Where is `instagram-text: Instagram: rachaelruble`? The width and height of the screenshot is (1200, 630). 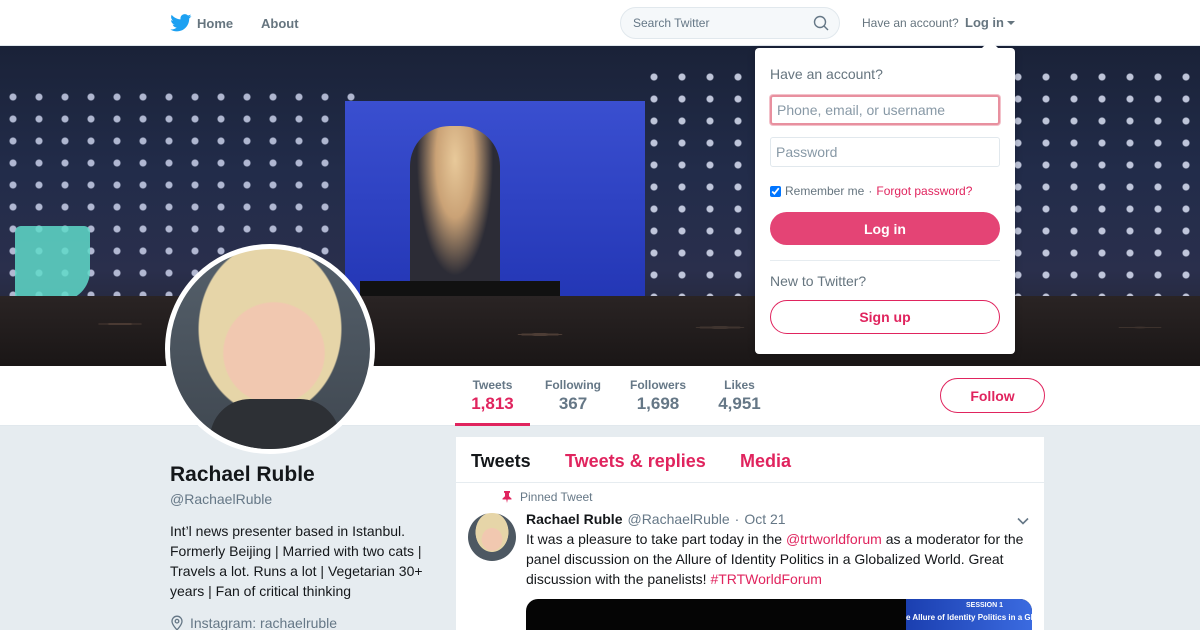 instagram-text: Instagram: rachaelruble is located at coordinates (264, 622).